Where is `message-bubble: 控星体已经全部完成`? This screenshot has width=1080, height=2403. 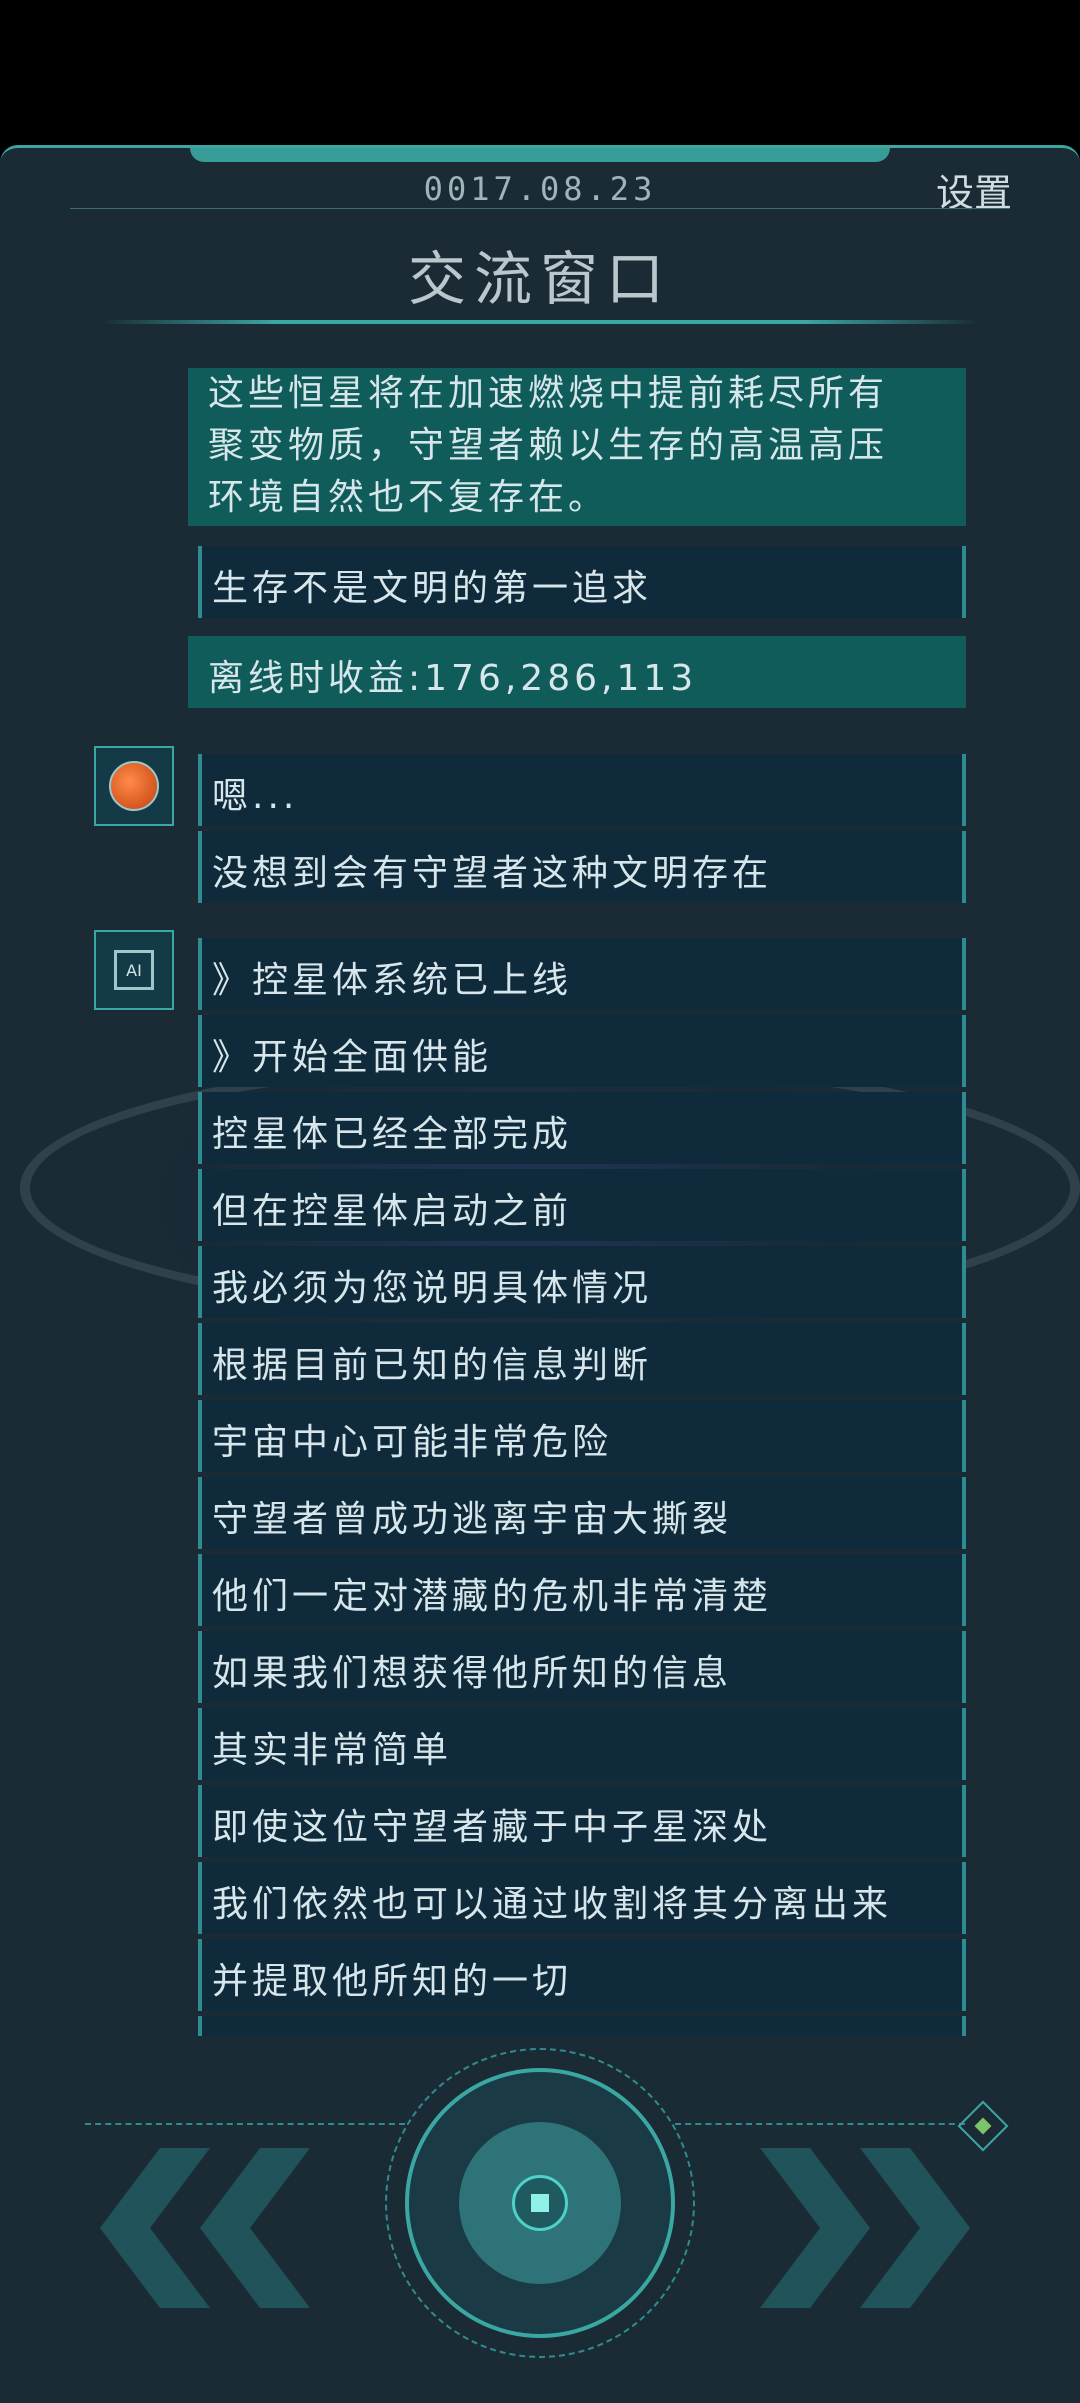
message-bubble: 控星体已经全部完成 is located at coordinates (582, 1128).